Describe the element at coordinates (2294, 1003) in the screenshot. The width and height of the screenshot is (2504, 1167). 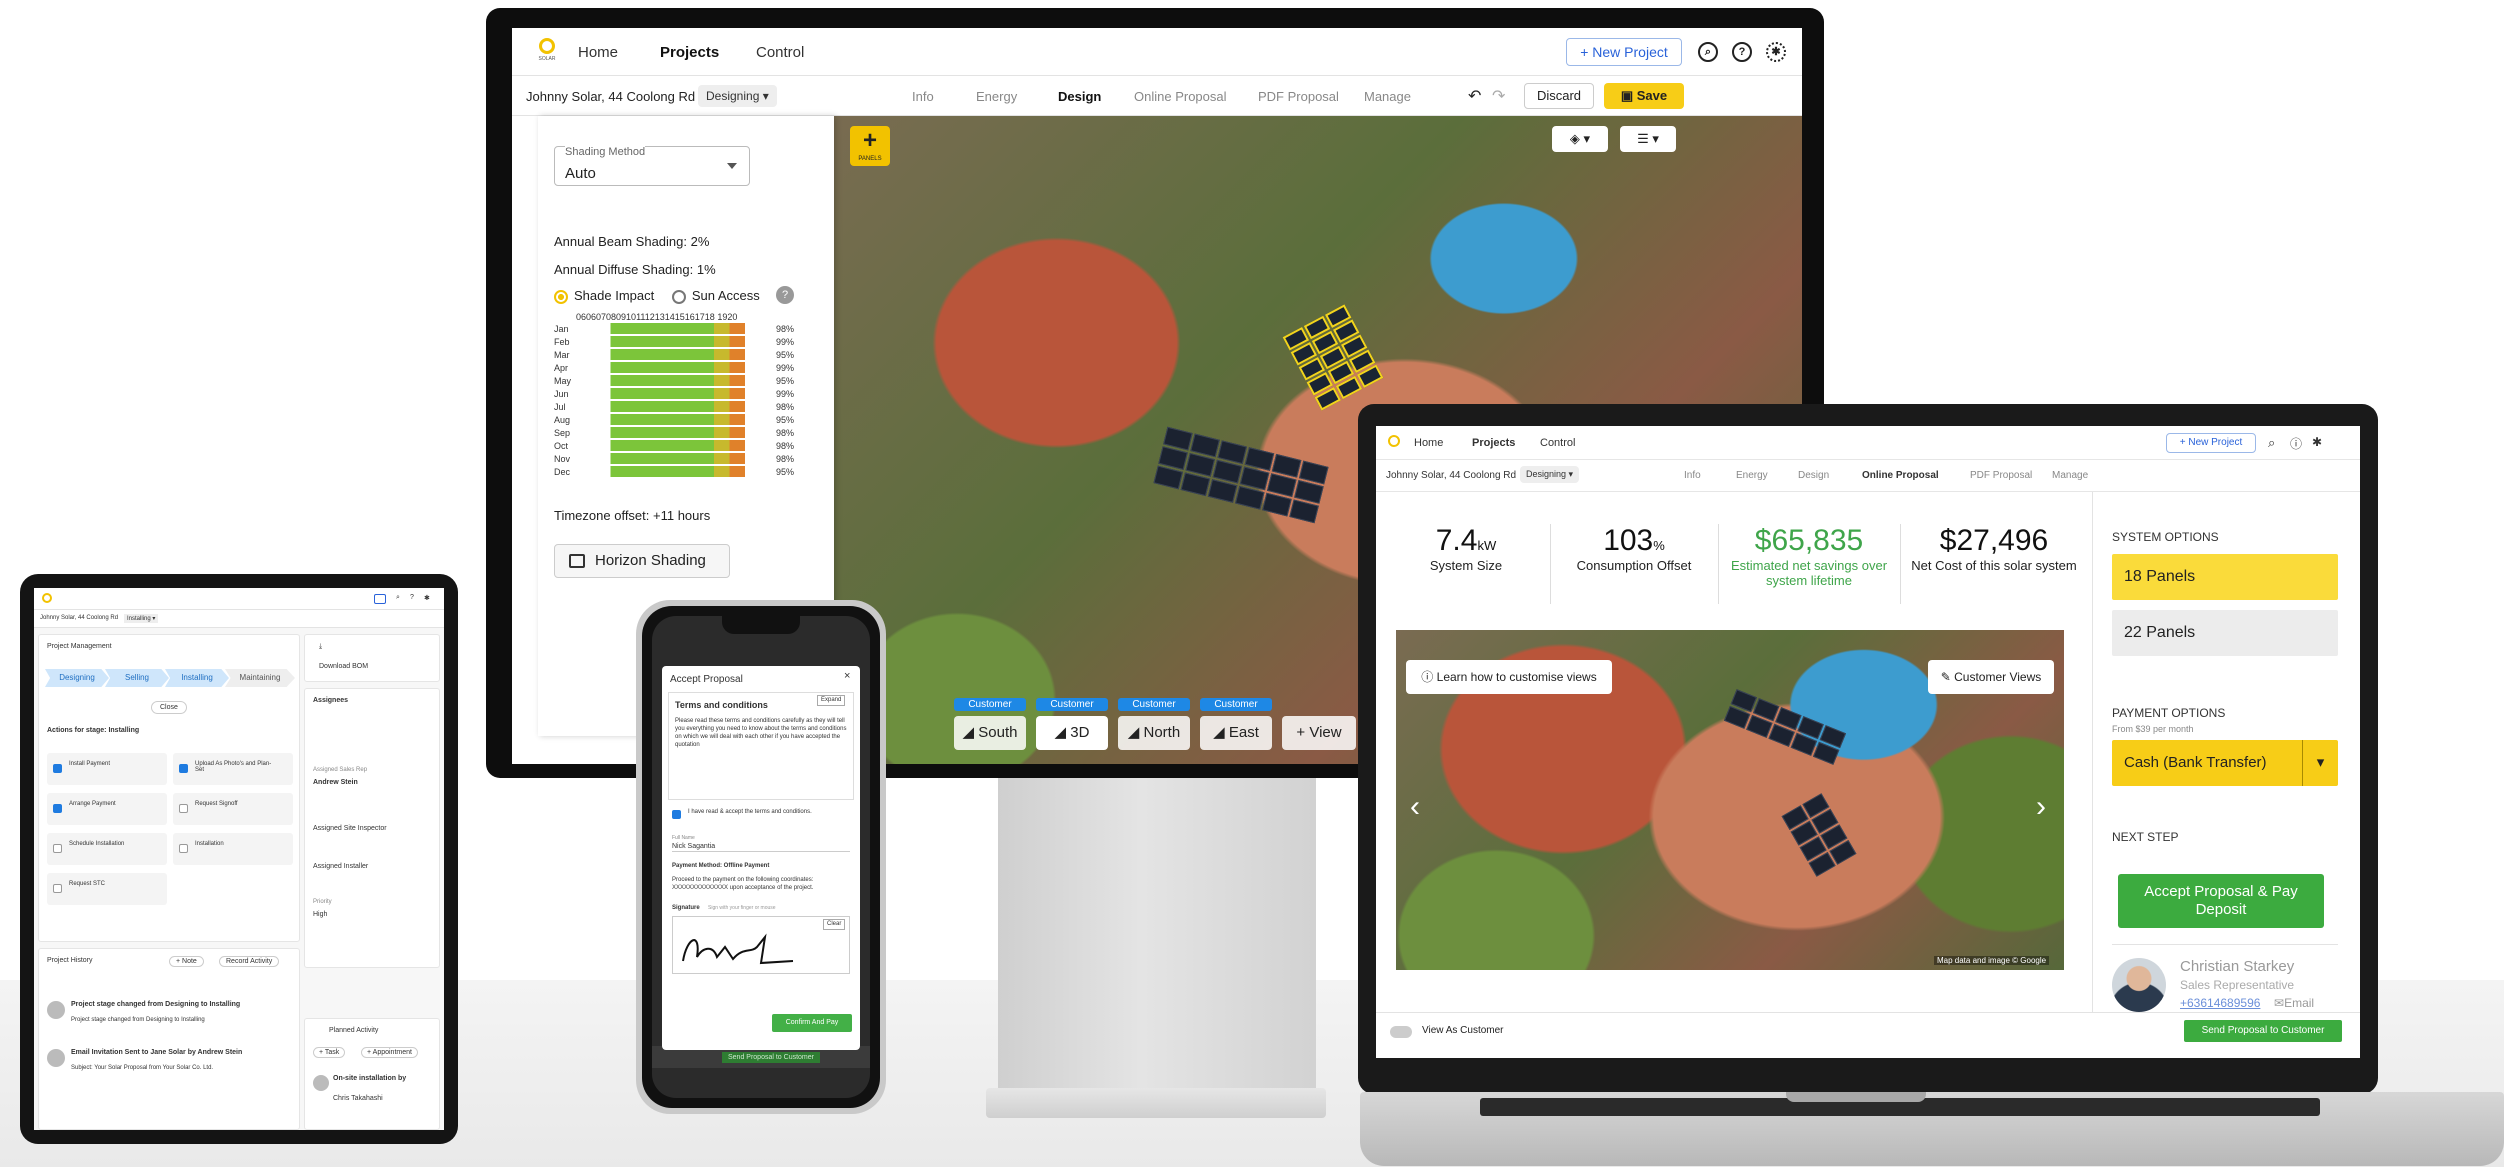
I see `rep-email-link: ✉Email` at that location.